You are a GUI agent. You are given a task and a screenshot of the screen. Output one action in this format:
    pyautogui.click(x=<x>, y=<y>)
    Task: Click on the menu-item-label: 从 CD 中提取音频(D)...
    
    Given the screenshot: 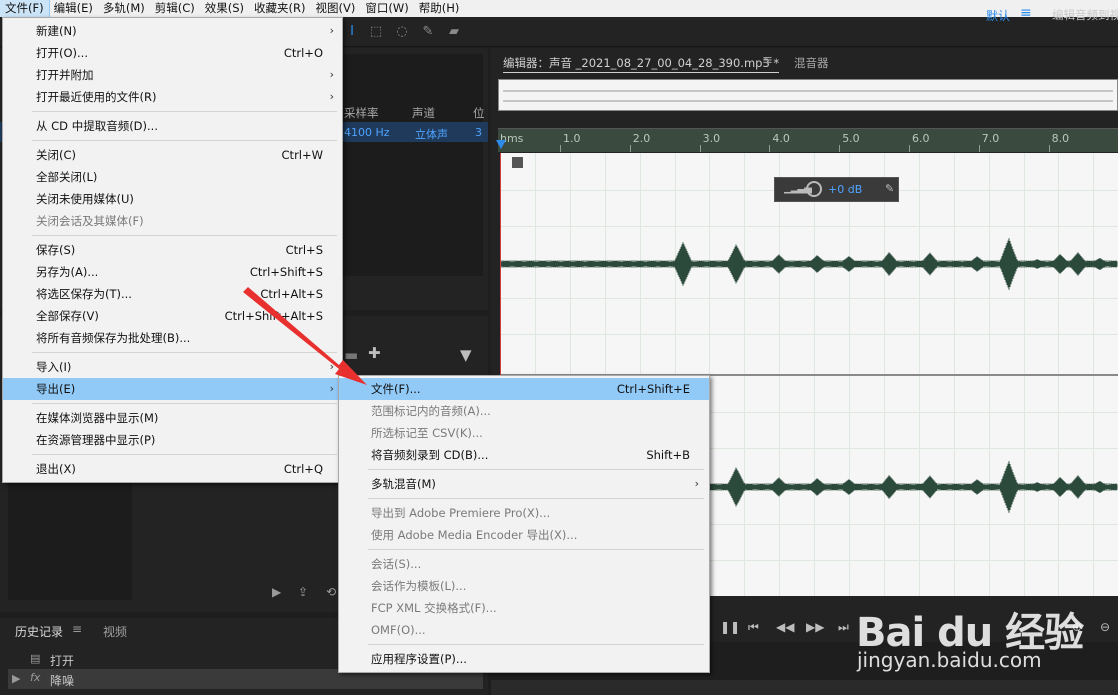 What is the action you would take?
    pyautogui.click(x=97, y=126)
    